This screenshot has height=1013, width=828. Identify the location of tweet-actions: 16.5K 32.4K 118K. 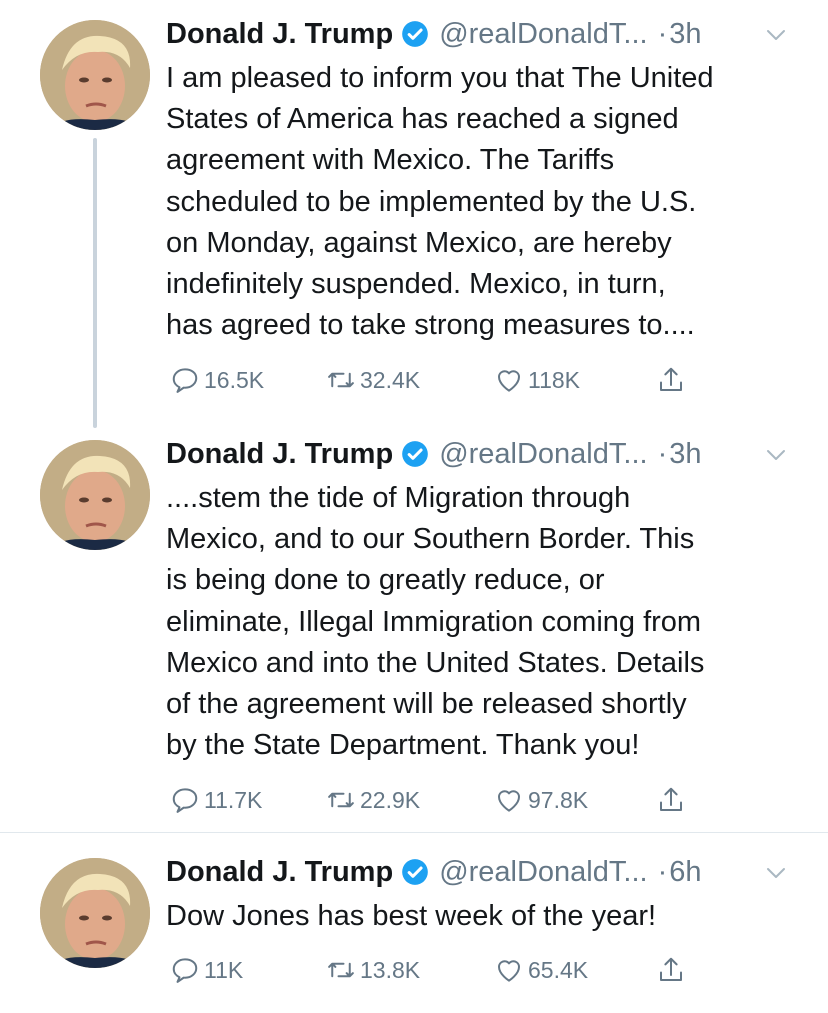
(446, 380).